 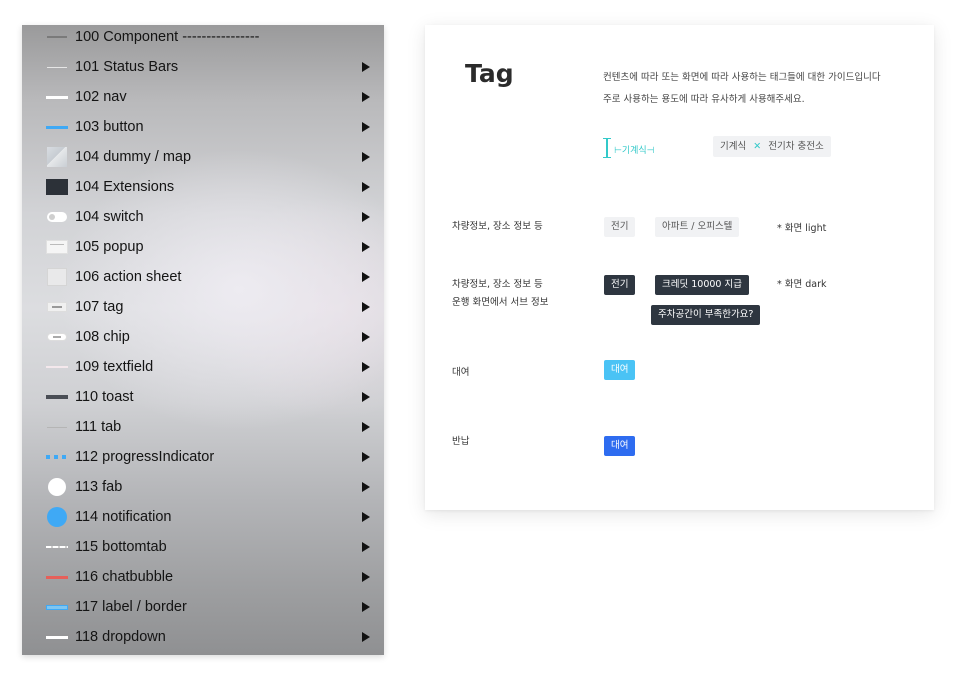 I want to click on spec-cursor-icon, so click(x=607, y=148).